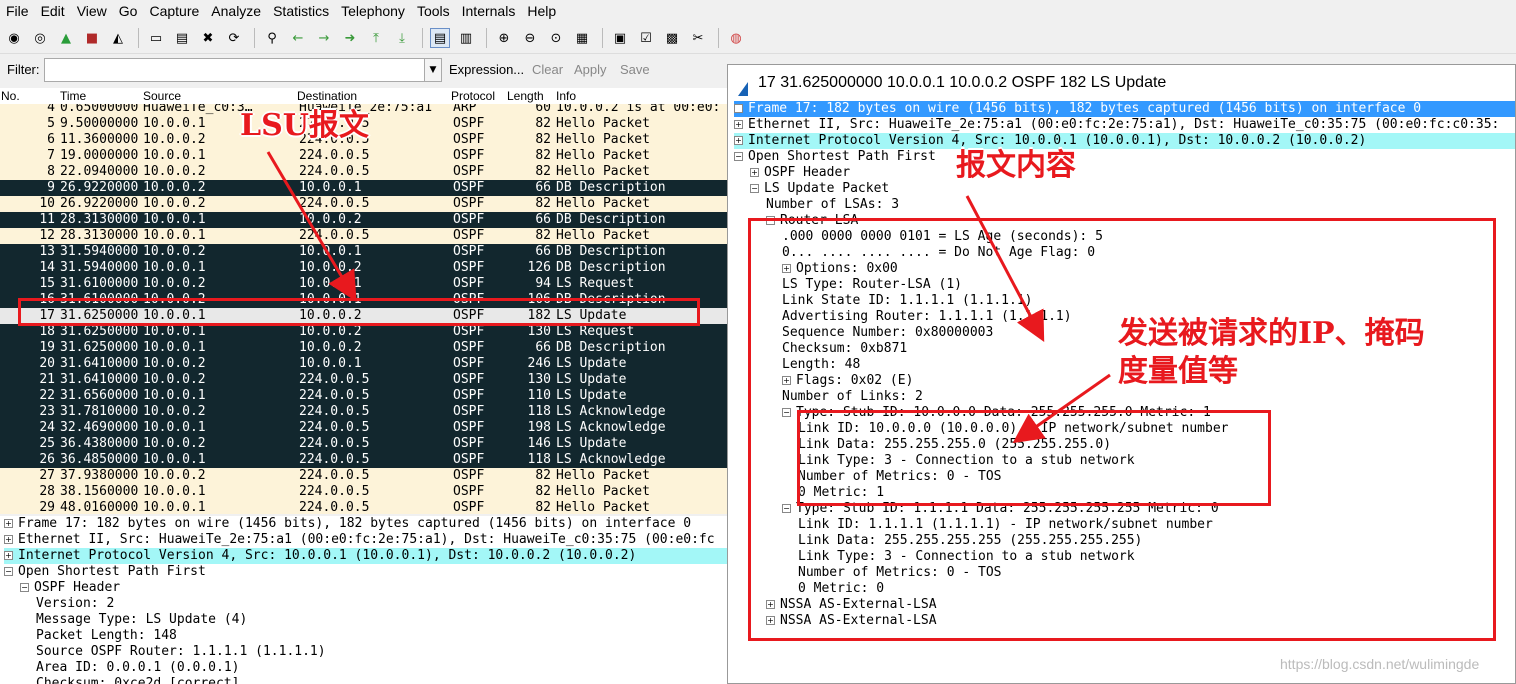 This screenshot has height=684, width=1516. I want to click on menu-file: File, so click(17, 11).